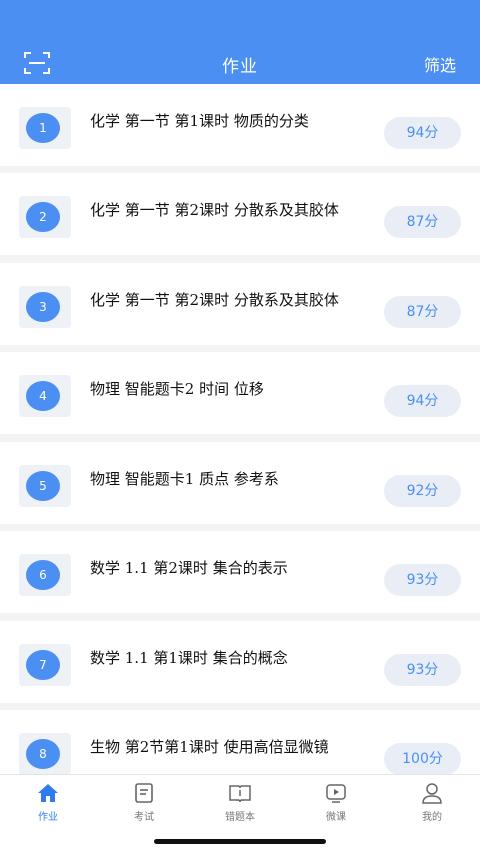  I want to click on homework-item: 7 数学 1.1 第1课时 集合的概念 93分, so click(240, 662).